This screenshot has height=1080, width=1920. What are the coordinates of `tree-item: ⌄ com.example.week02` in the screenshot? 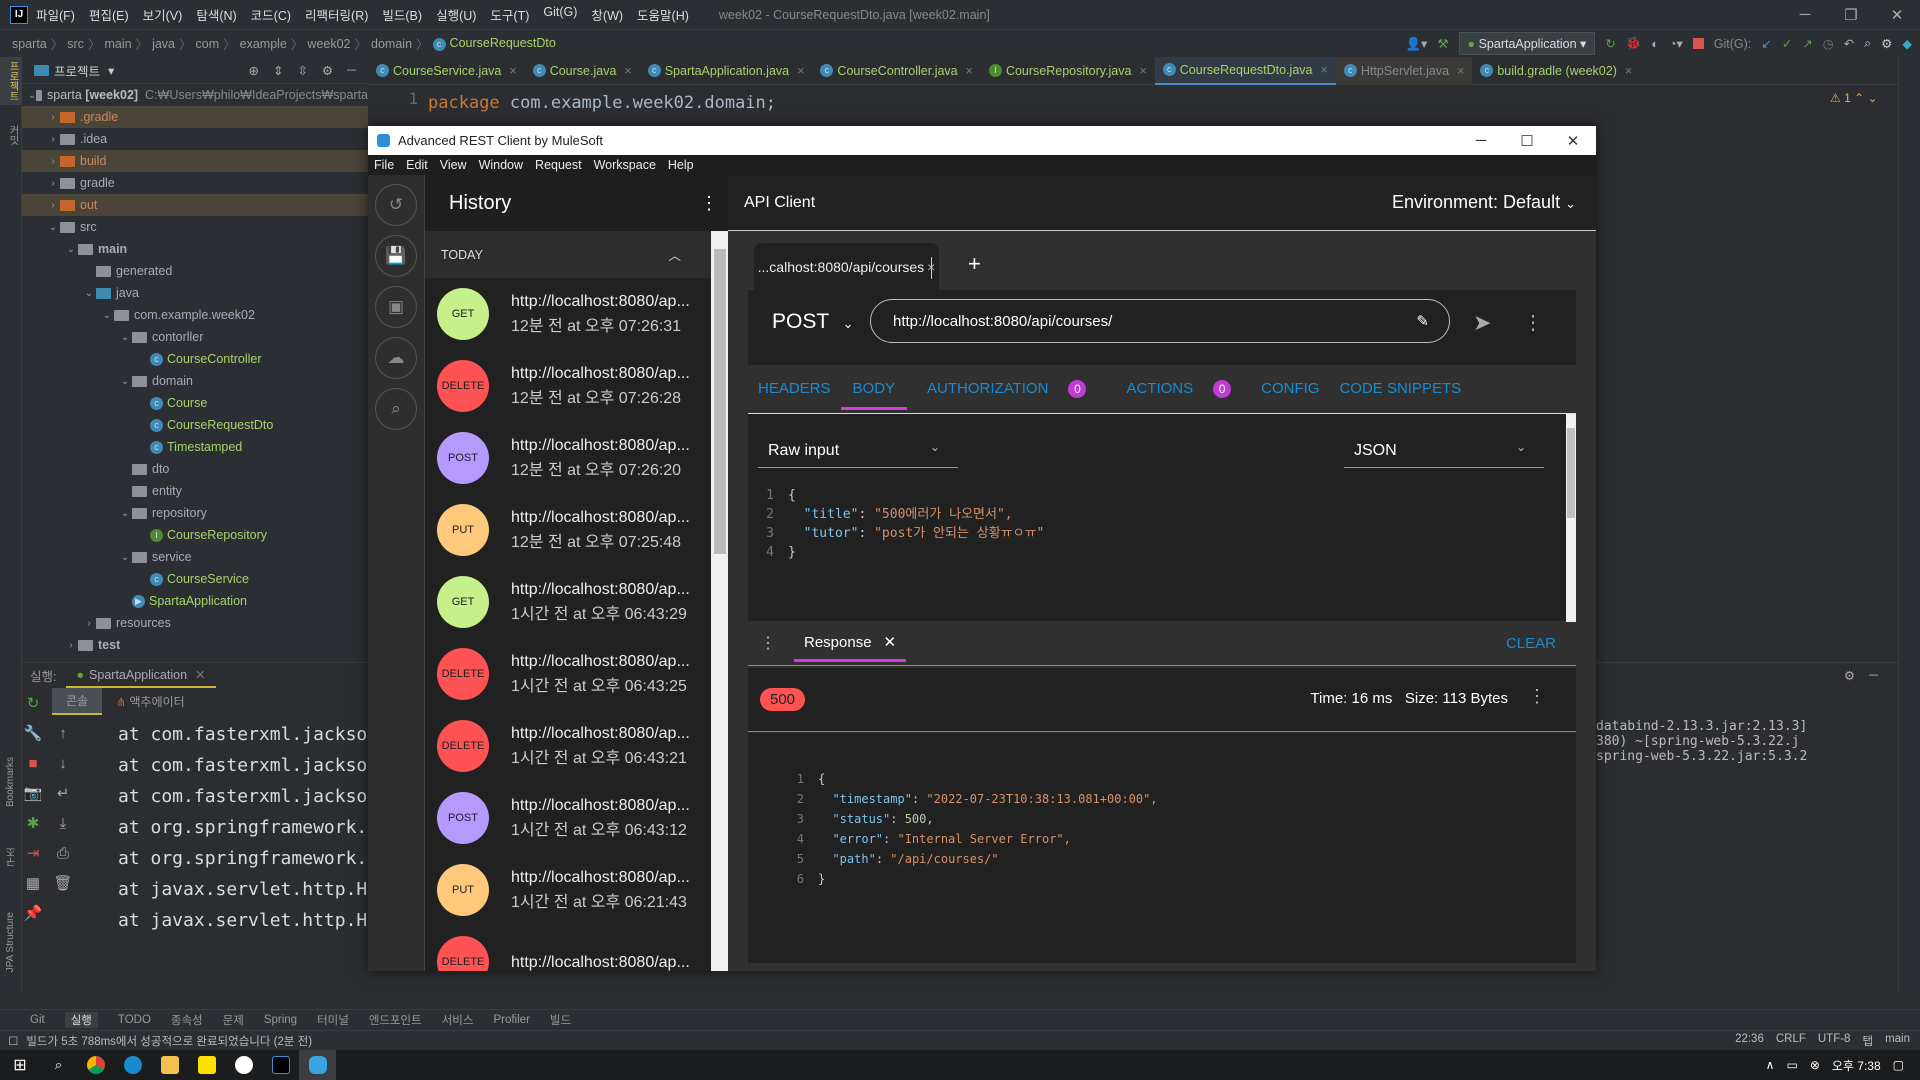 It's located at (195, 315).